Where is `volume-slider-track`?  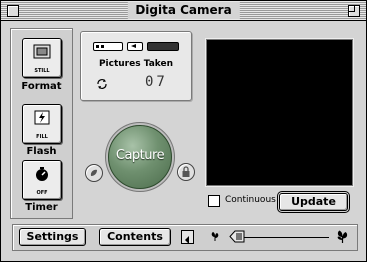 volume-slider-track is located at coordinates (282, 237).